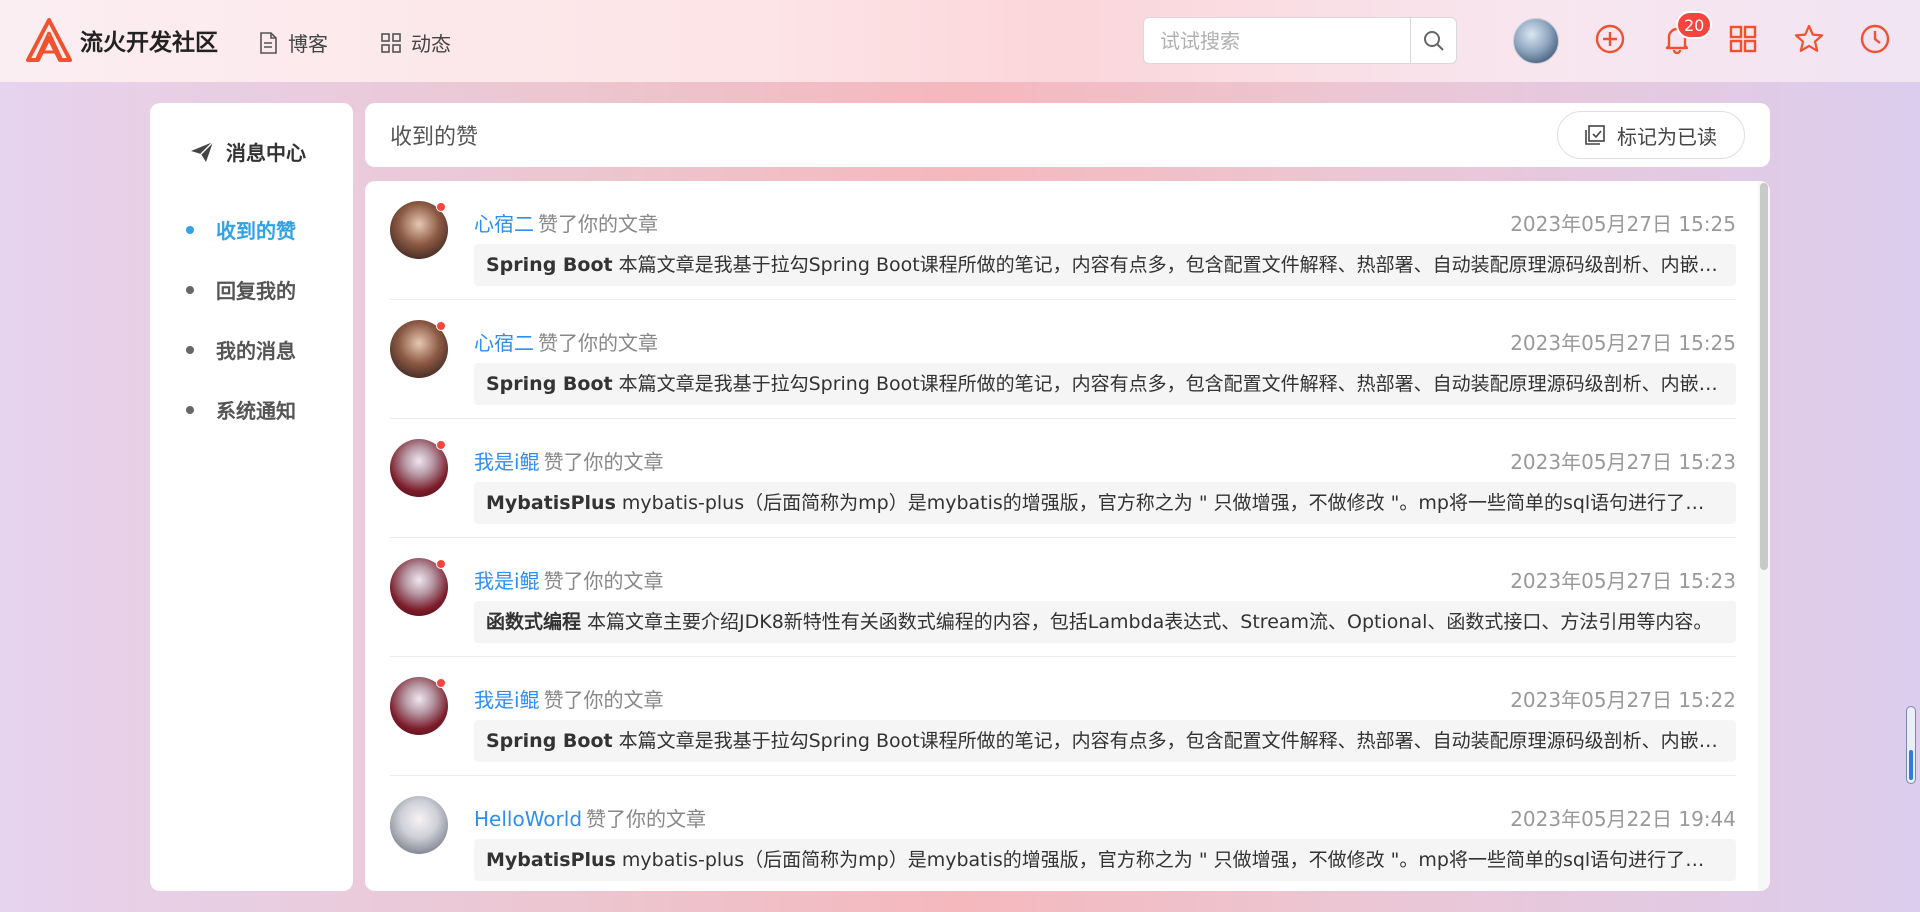 This screenshot has width=1920, height=912. I want to click on panel-header: 收到的赞 标记为已读, so click(1067, 135).